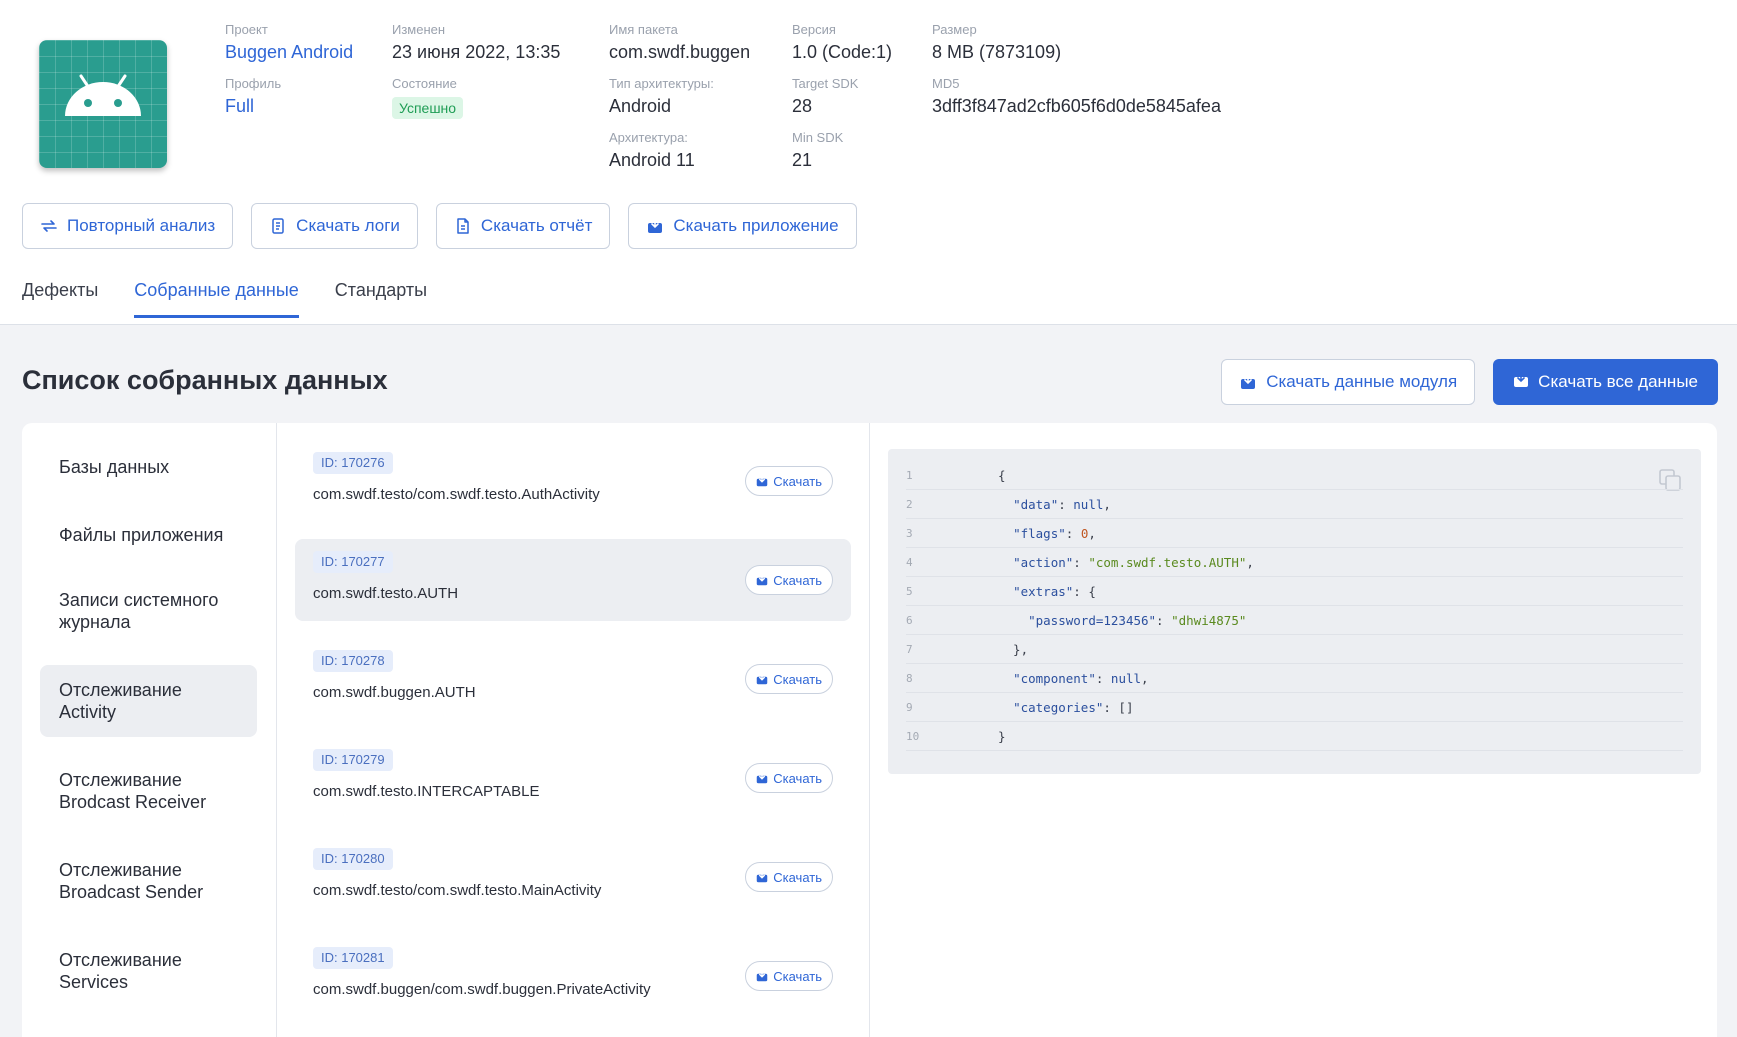 Image resolution: width=1737 pixels, height=1037 pixels. I want to click on code-line: 1{, so click(1294, 475).